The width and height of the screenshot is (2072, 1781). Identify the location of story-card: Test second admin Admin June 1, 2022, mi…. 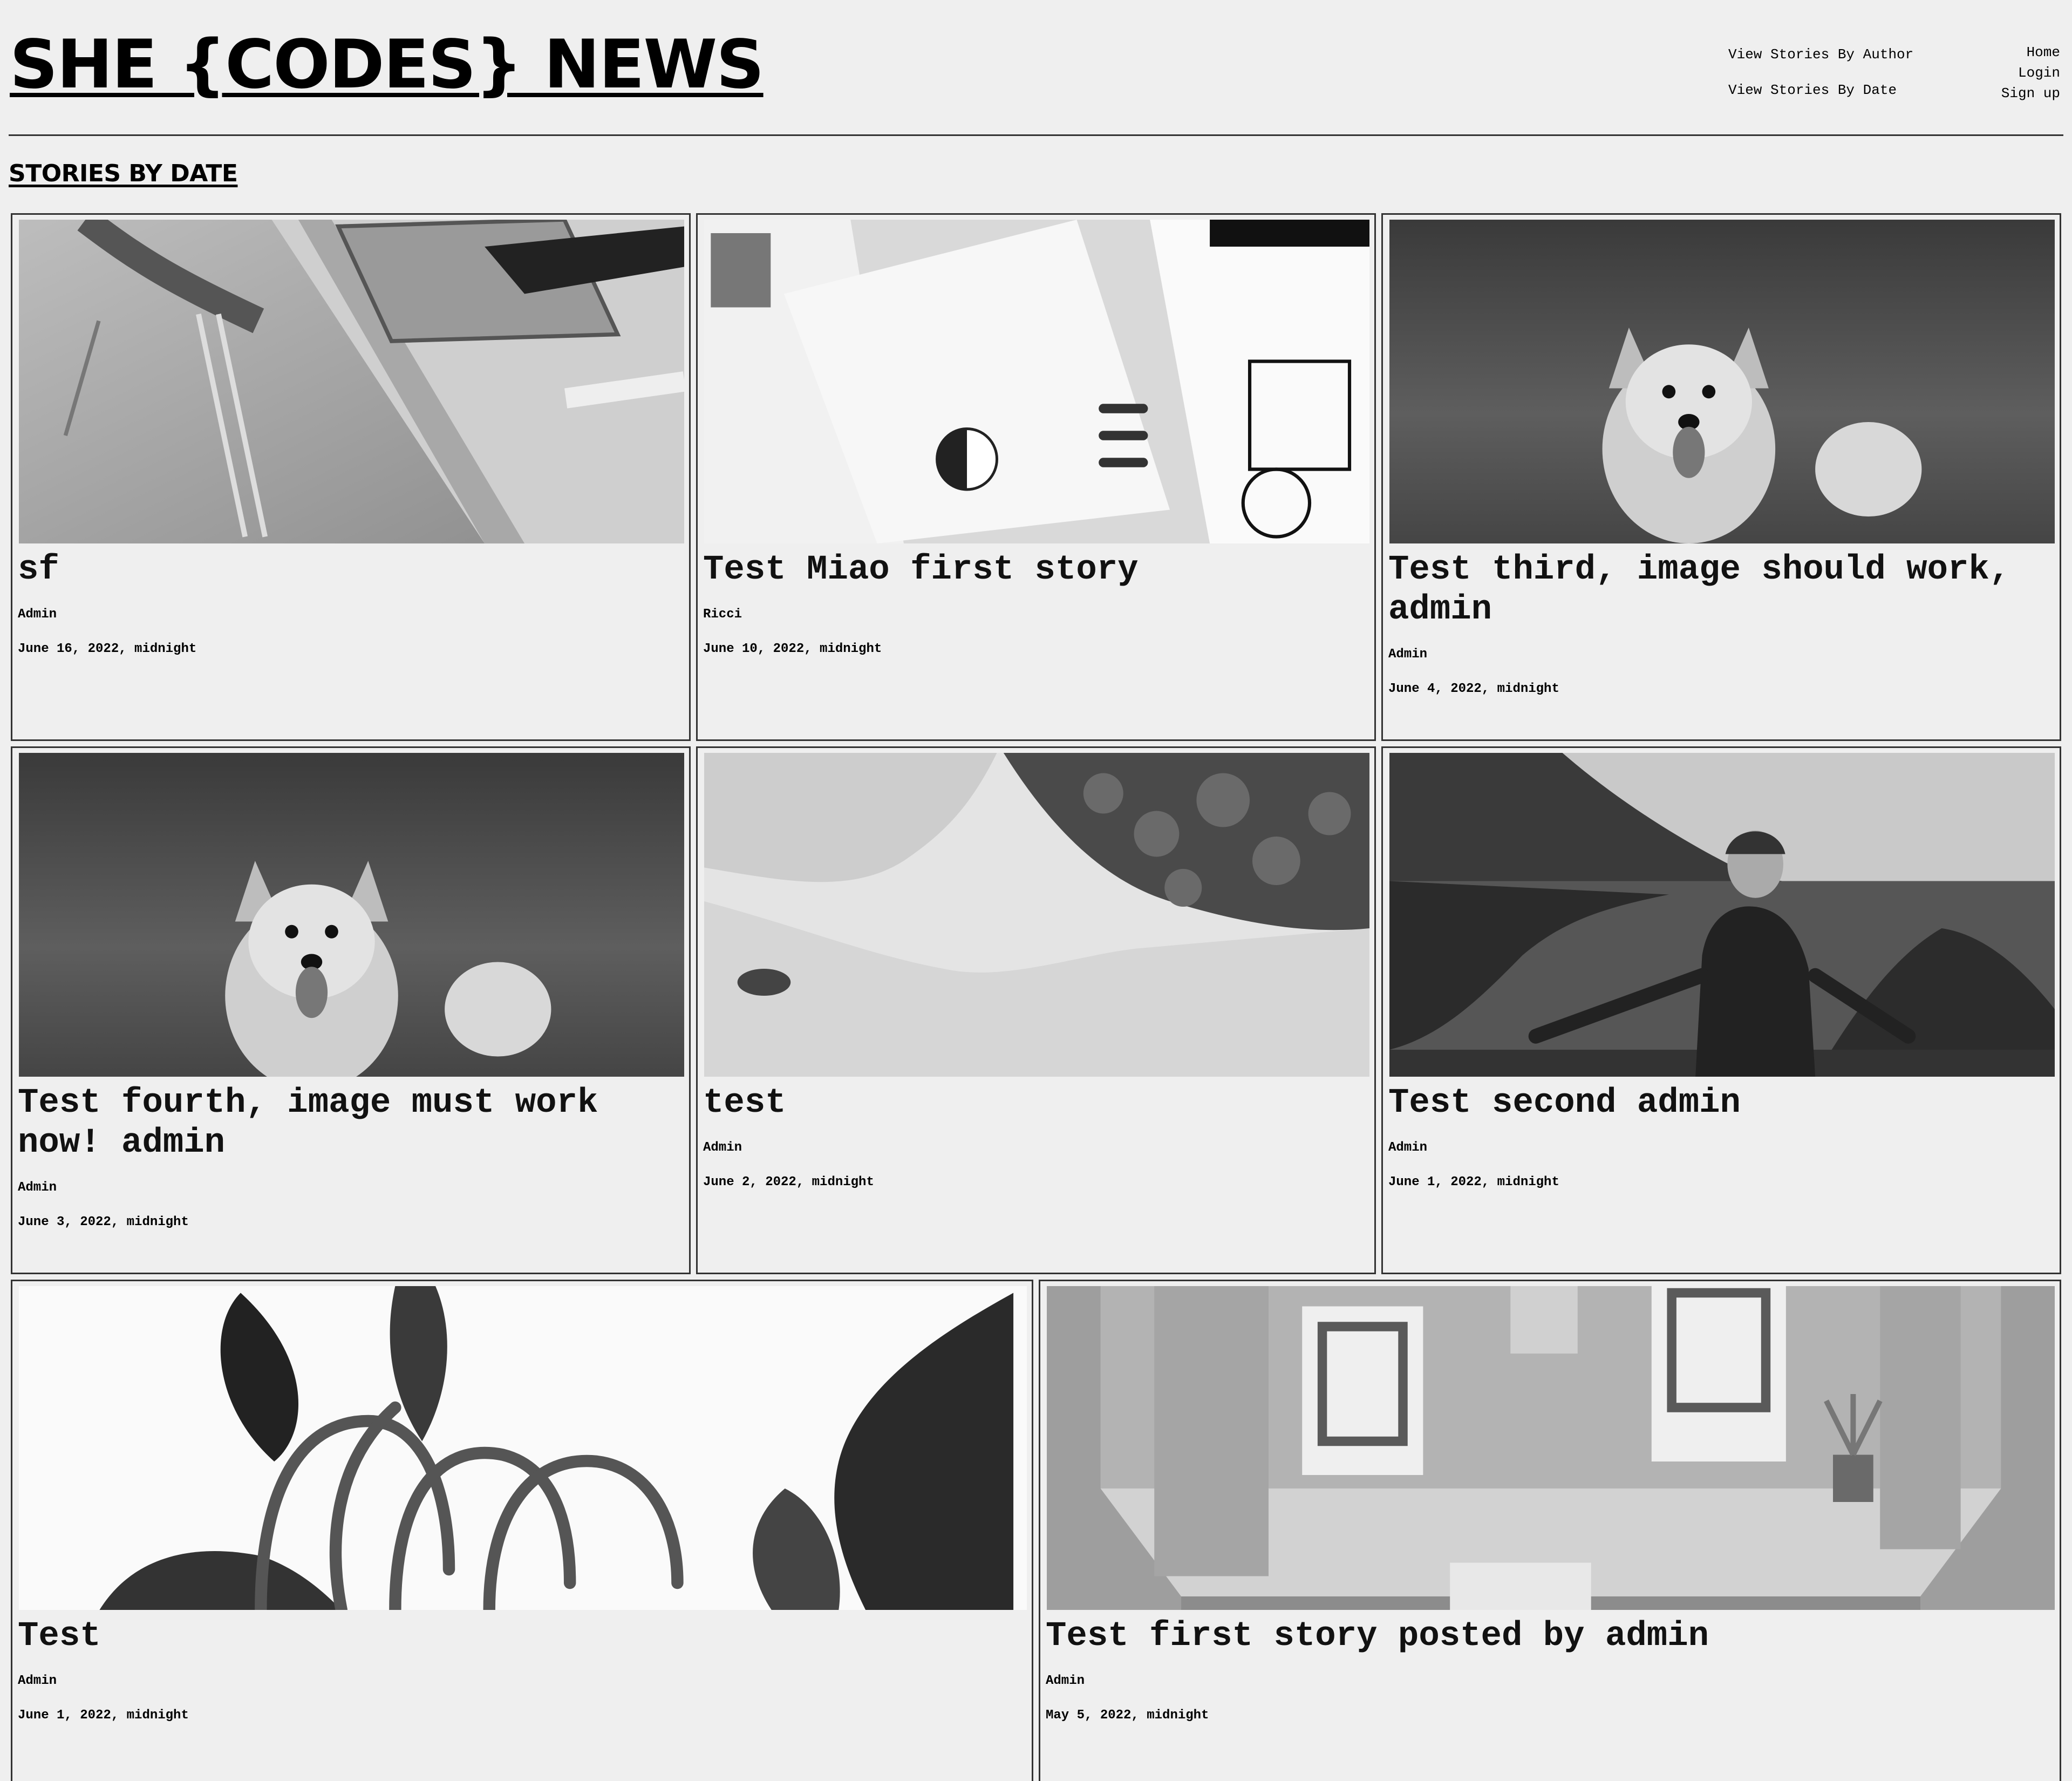
(1721, 1010).